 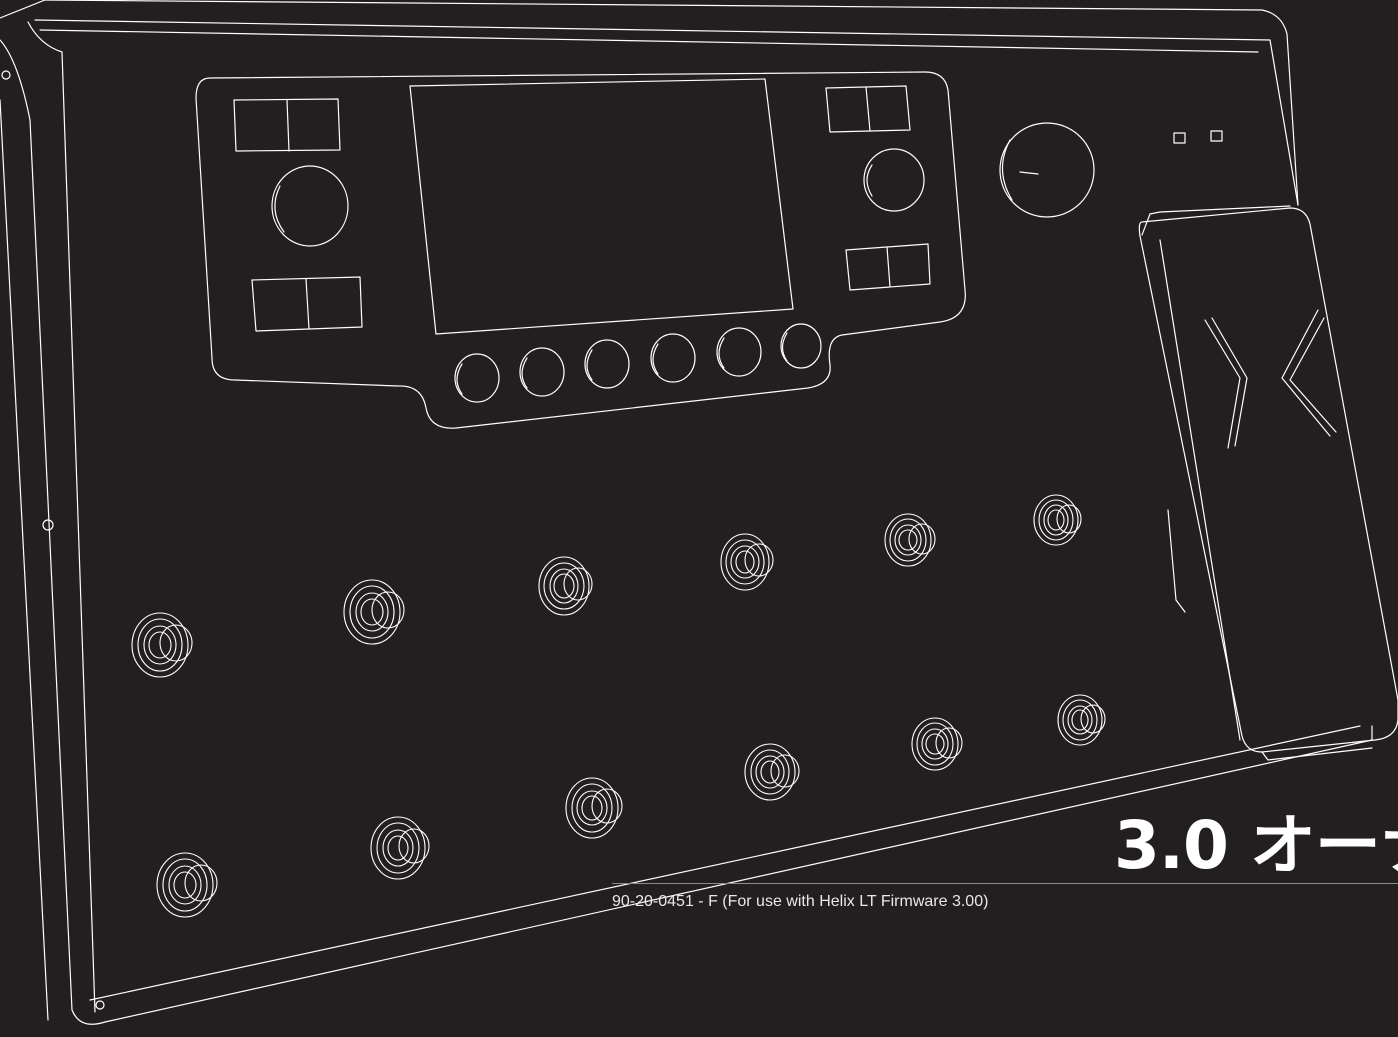 What do you see at coordinates (868, 109) in the screenshot?
I see `right-top-buttons` at bounding box center [868, 109].